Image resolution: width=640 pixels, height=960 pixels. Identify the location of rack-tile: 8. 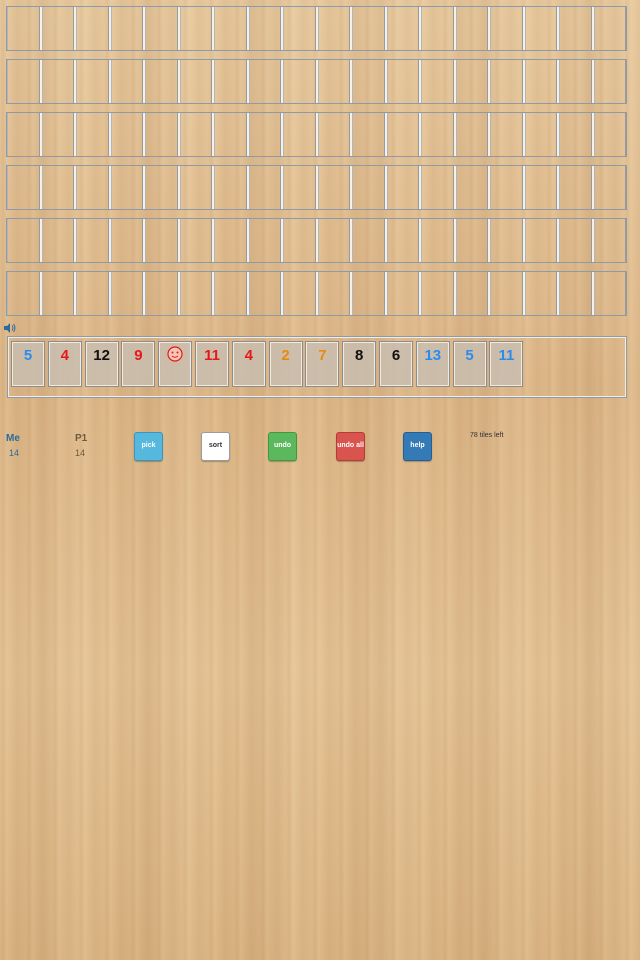
(359, 364).